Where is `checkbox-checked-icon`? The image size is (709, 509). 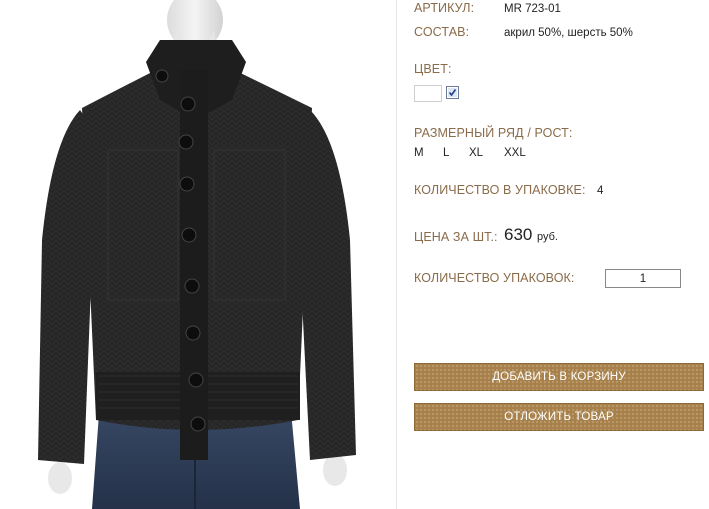
checkbox-checked-icon is located at coordinates (452, 92).